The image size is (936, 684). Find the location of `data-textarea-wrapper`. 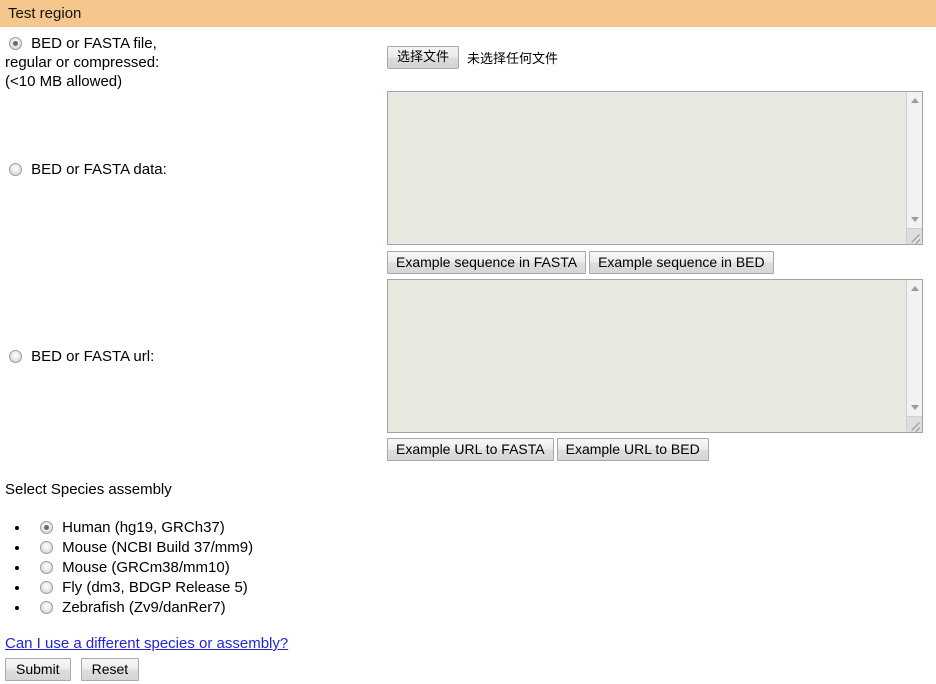

data-textarea-wrapper is located at coordinates (655, 168).